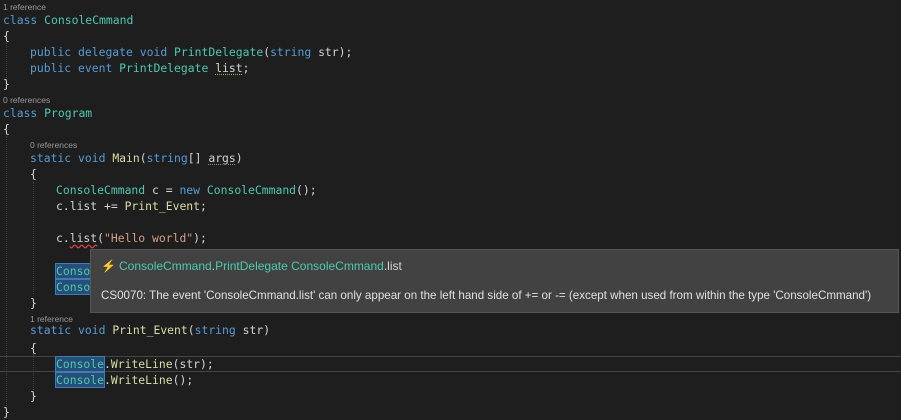  I want to click on param: args, so click(222, 158).